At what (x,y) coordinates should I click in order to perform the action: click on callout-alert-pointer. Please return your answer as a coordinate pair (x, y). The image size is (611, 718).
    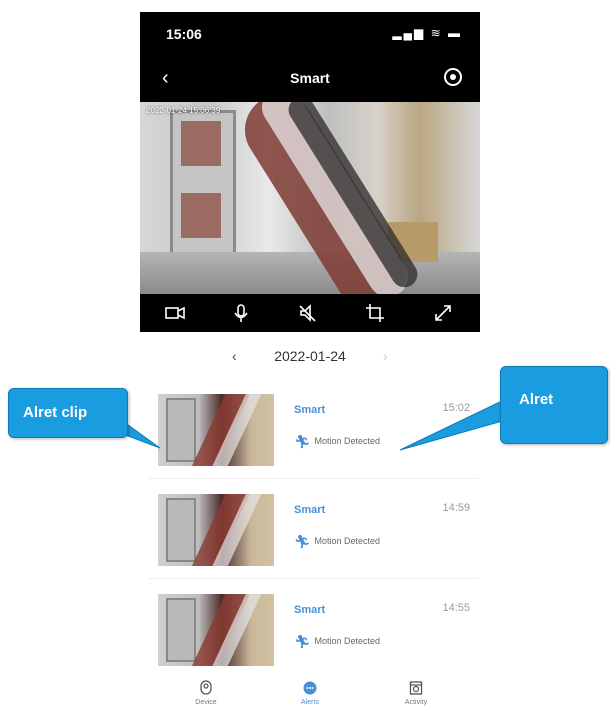
    Looking at the image, I should click on (453, 425).